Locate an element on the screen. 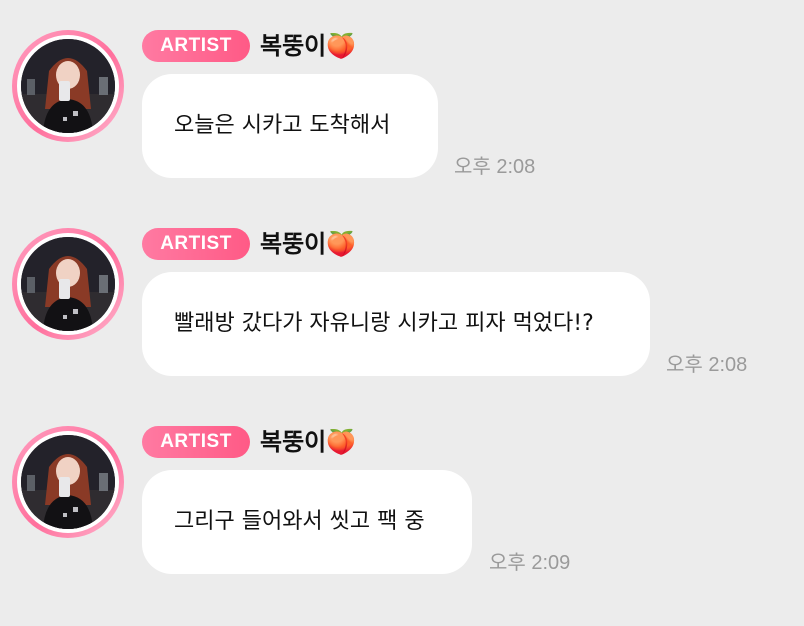 This screenshot has width=804, height=626. message-bubble: 빨래방 갔다가 자유니랑 시카고 피자 먹었다!? is located at coordinates (396, 324).